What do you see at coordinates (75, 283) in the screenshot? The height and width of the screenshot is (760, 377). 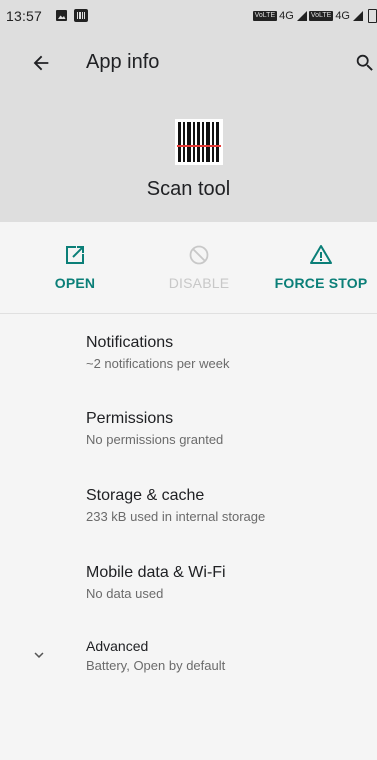 I see `open-label: OPEN` at bounding box center [75, 283].